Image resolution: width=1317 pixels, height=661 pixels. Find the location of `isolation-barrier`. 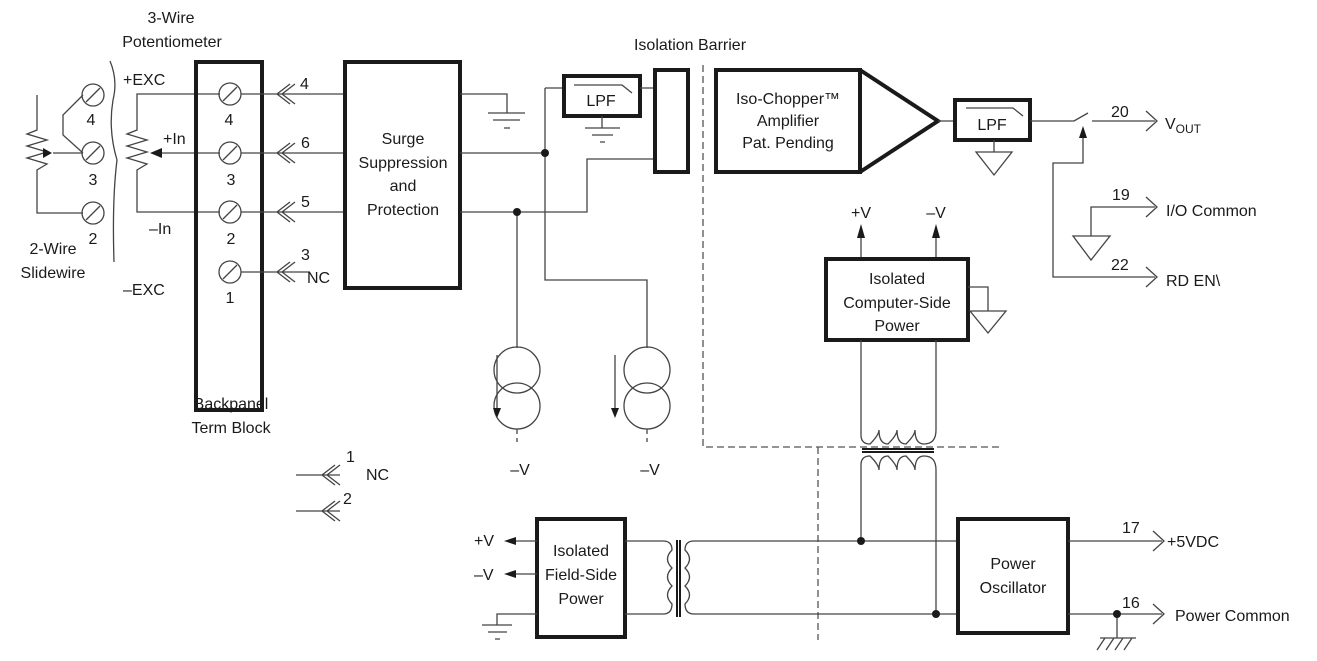

isolation-barrier is located at coordinates (671, 121).